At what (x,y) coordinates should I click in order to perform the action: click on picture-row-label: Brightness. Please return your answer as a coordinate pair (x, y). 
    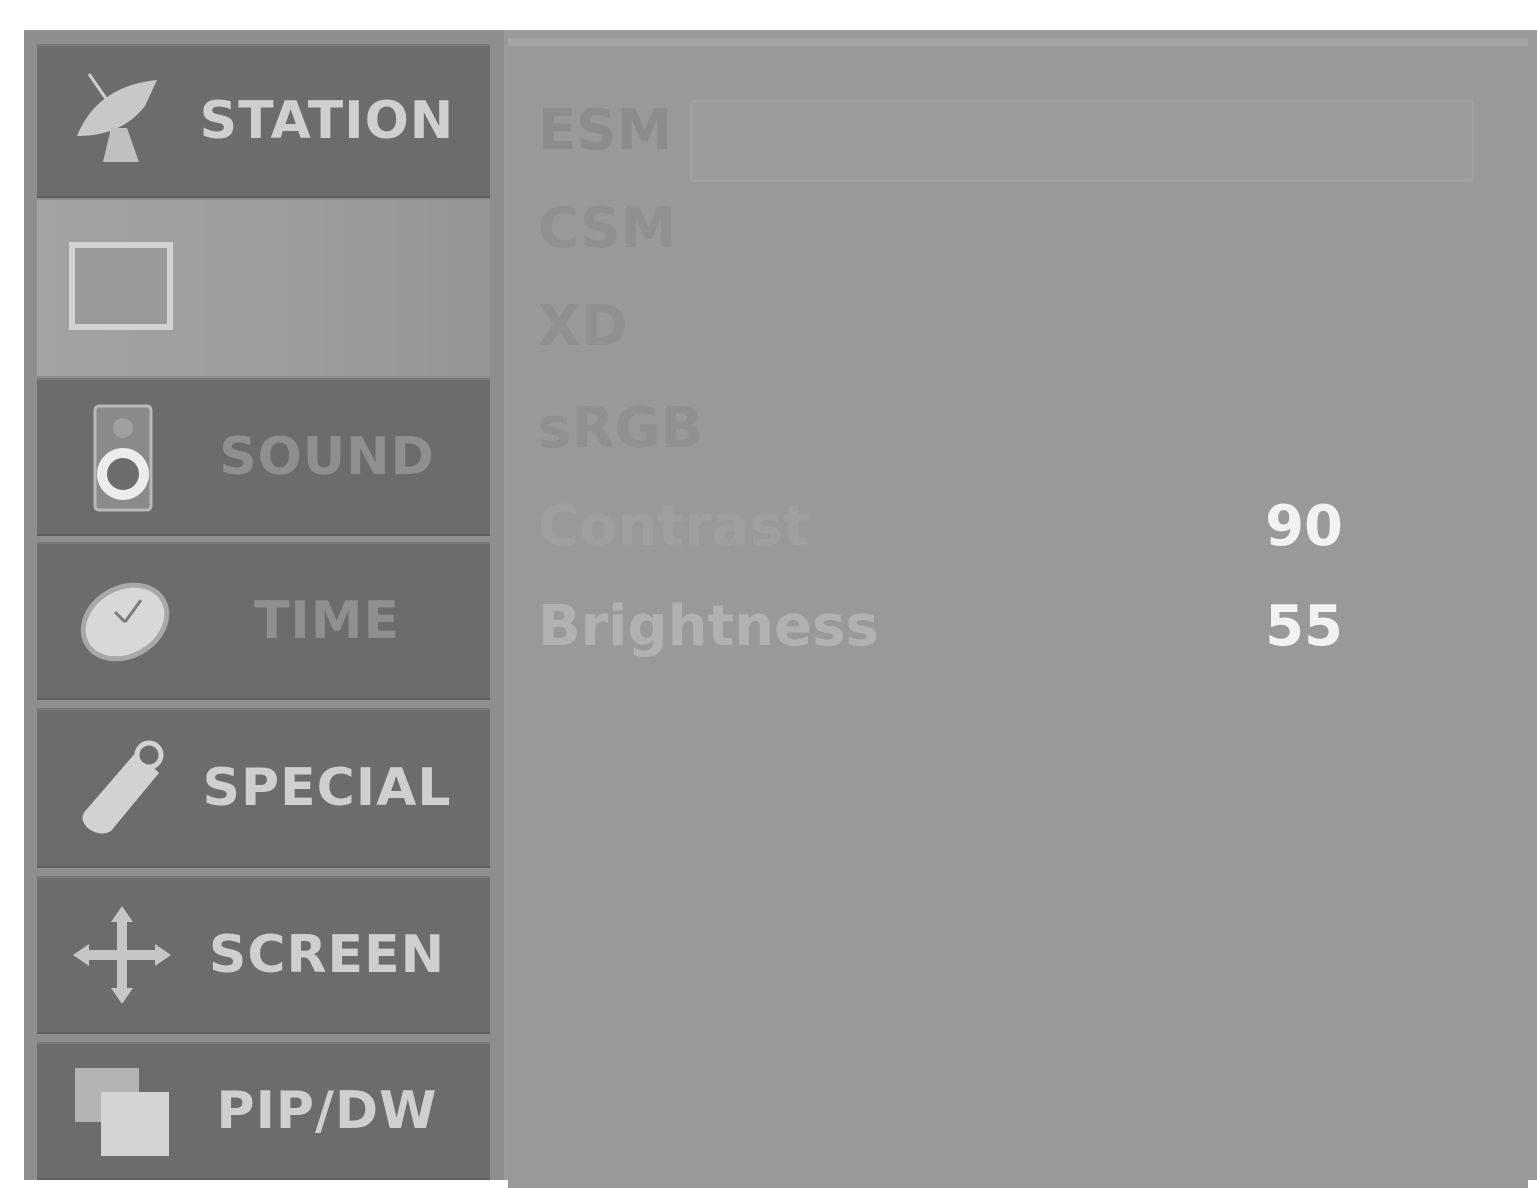
    Looking at the image, I should click on (708, 626).